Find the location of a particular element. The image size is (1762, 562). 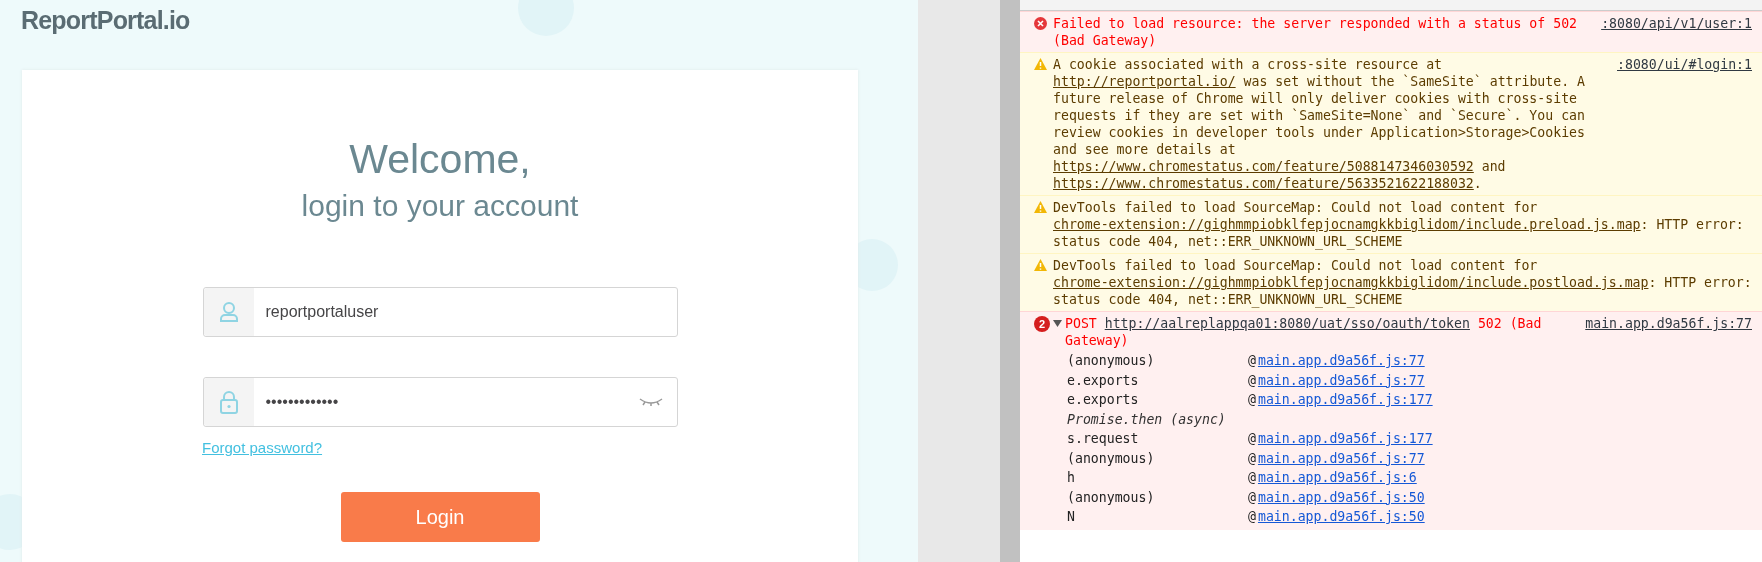

disclosure-triangle-icon is located at coordinates (1057, 323).